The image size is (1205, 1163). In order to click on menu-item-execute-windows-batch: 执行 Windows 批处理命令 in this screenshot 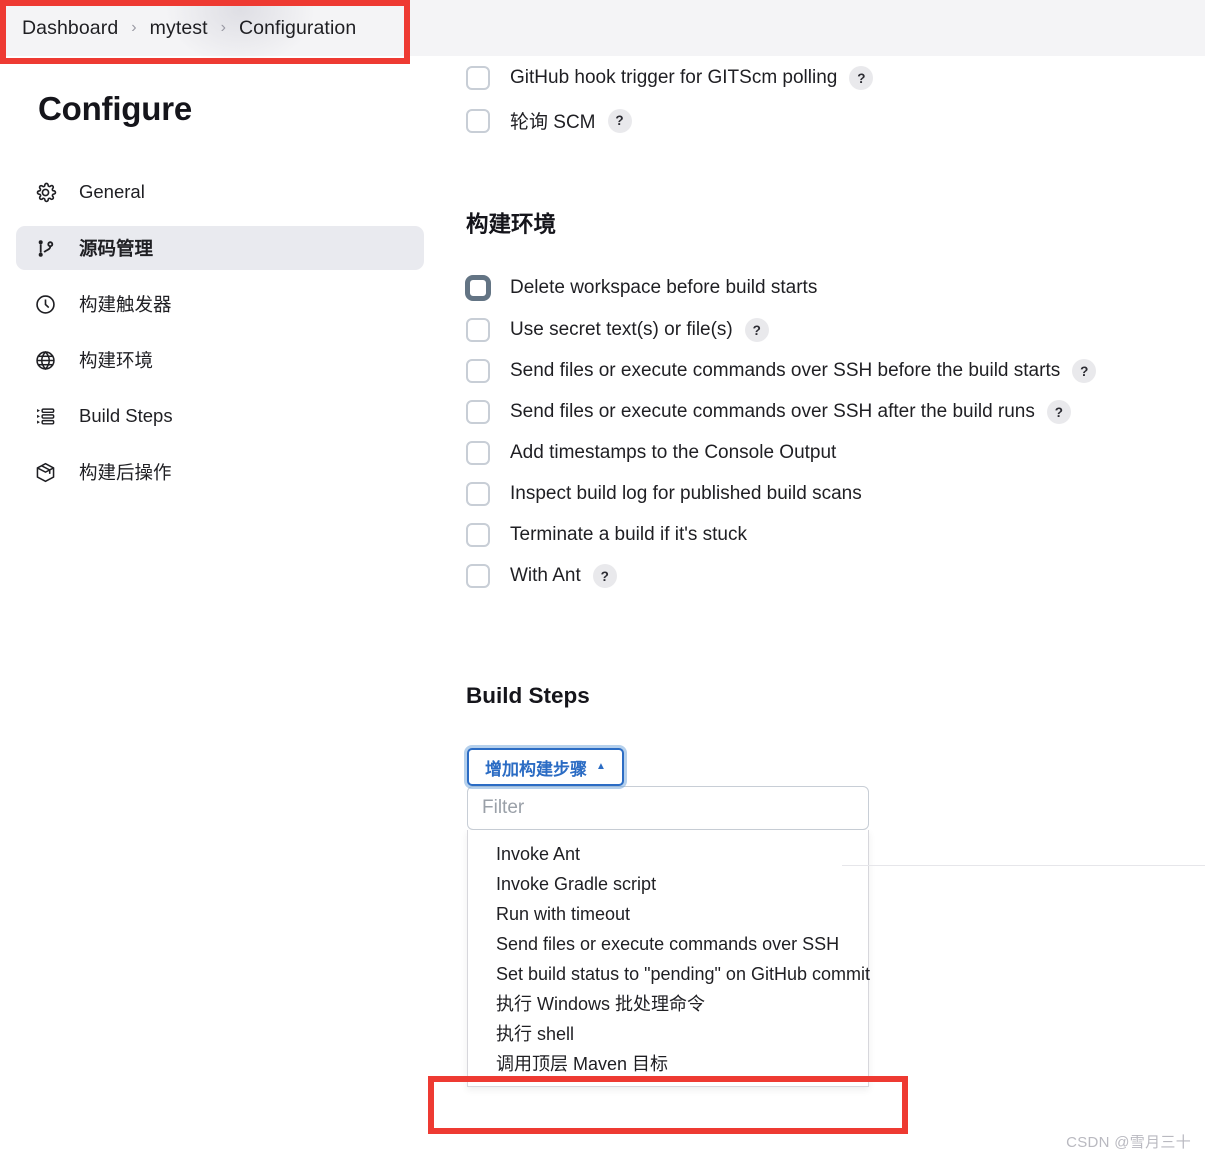, I will do `click(668, 1004)`.